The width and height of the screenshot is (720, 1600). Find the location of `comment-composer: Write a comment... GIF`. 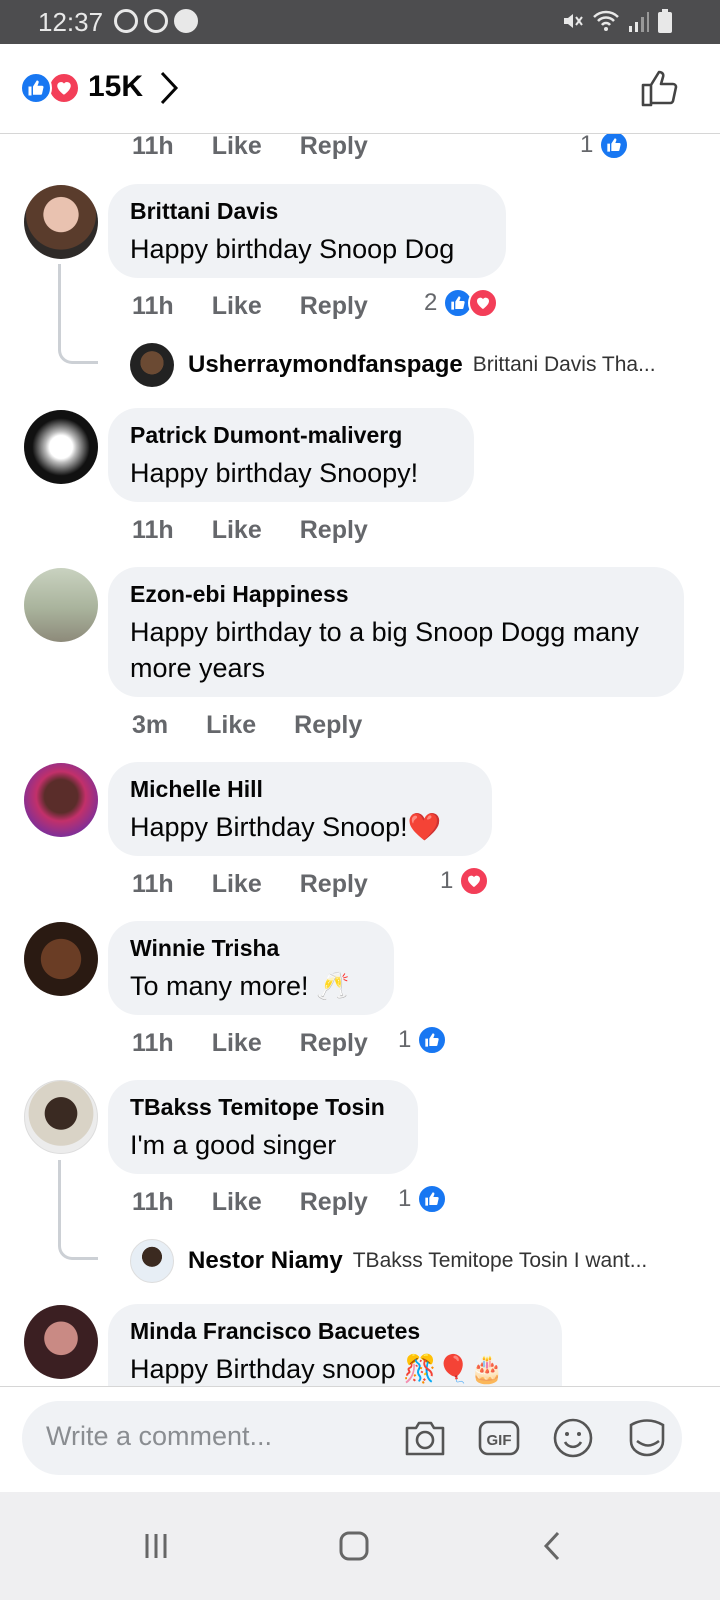

comment-composer: Write a comment... GIF is located at coordinates (360, 1439).